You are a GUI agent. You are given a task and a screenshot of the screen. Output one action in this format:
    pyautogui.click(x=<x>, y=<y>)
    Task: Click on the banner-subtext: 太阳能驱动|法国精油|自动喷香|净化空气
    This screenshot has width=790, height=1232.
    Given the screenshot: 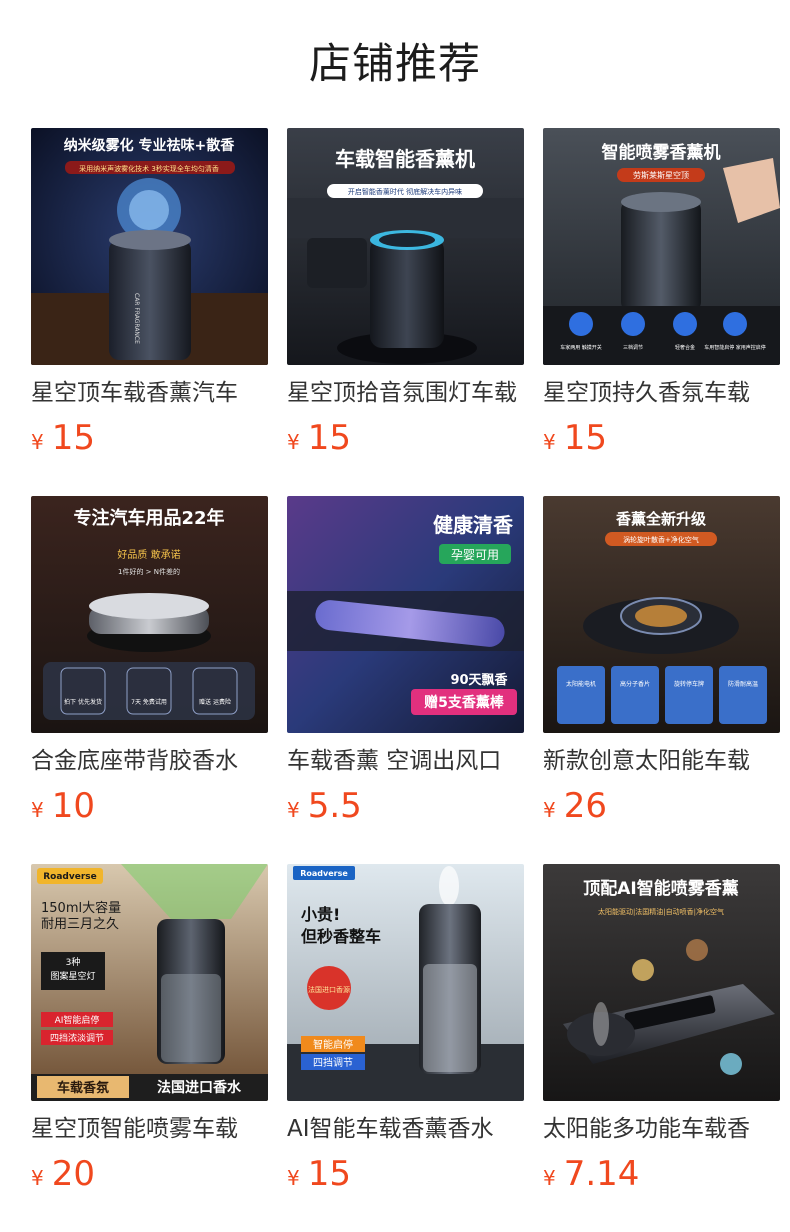 What is the action you would take?
    pyautogui.click(x=661, y=911)
    